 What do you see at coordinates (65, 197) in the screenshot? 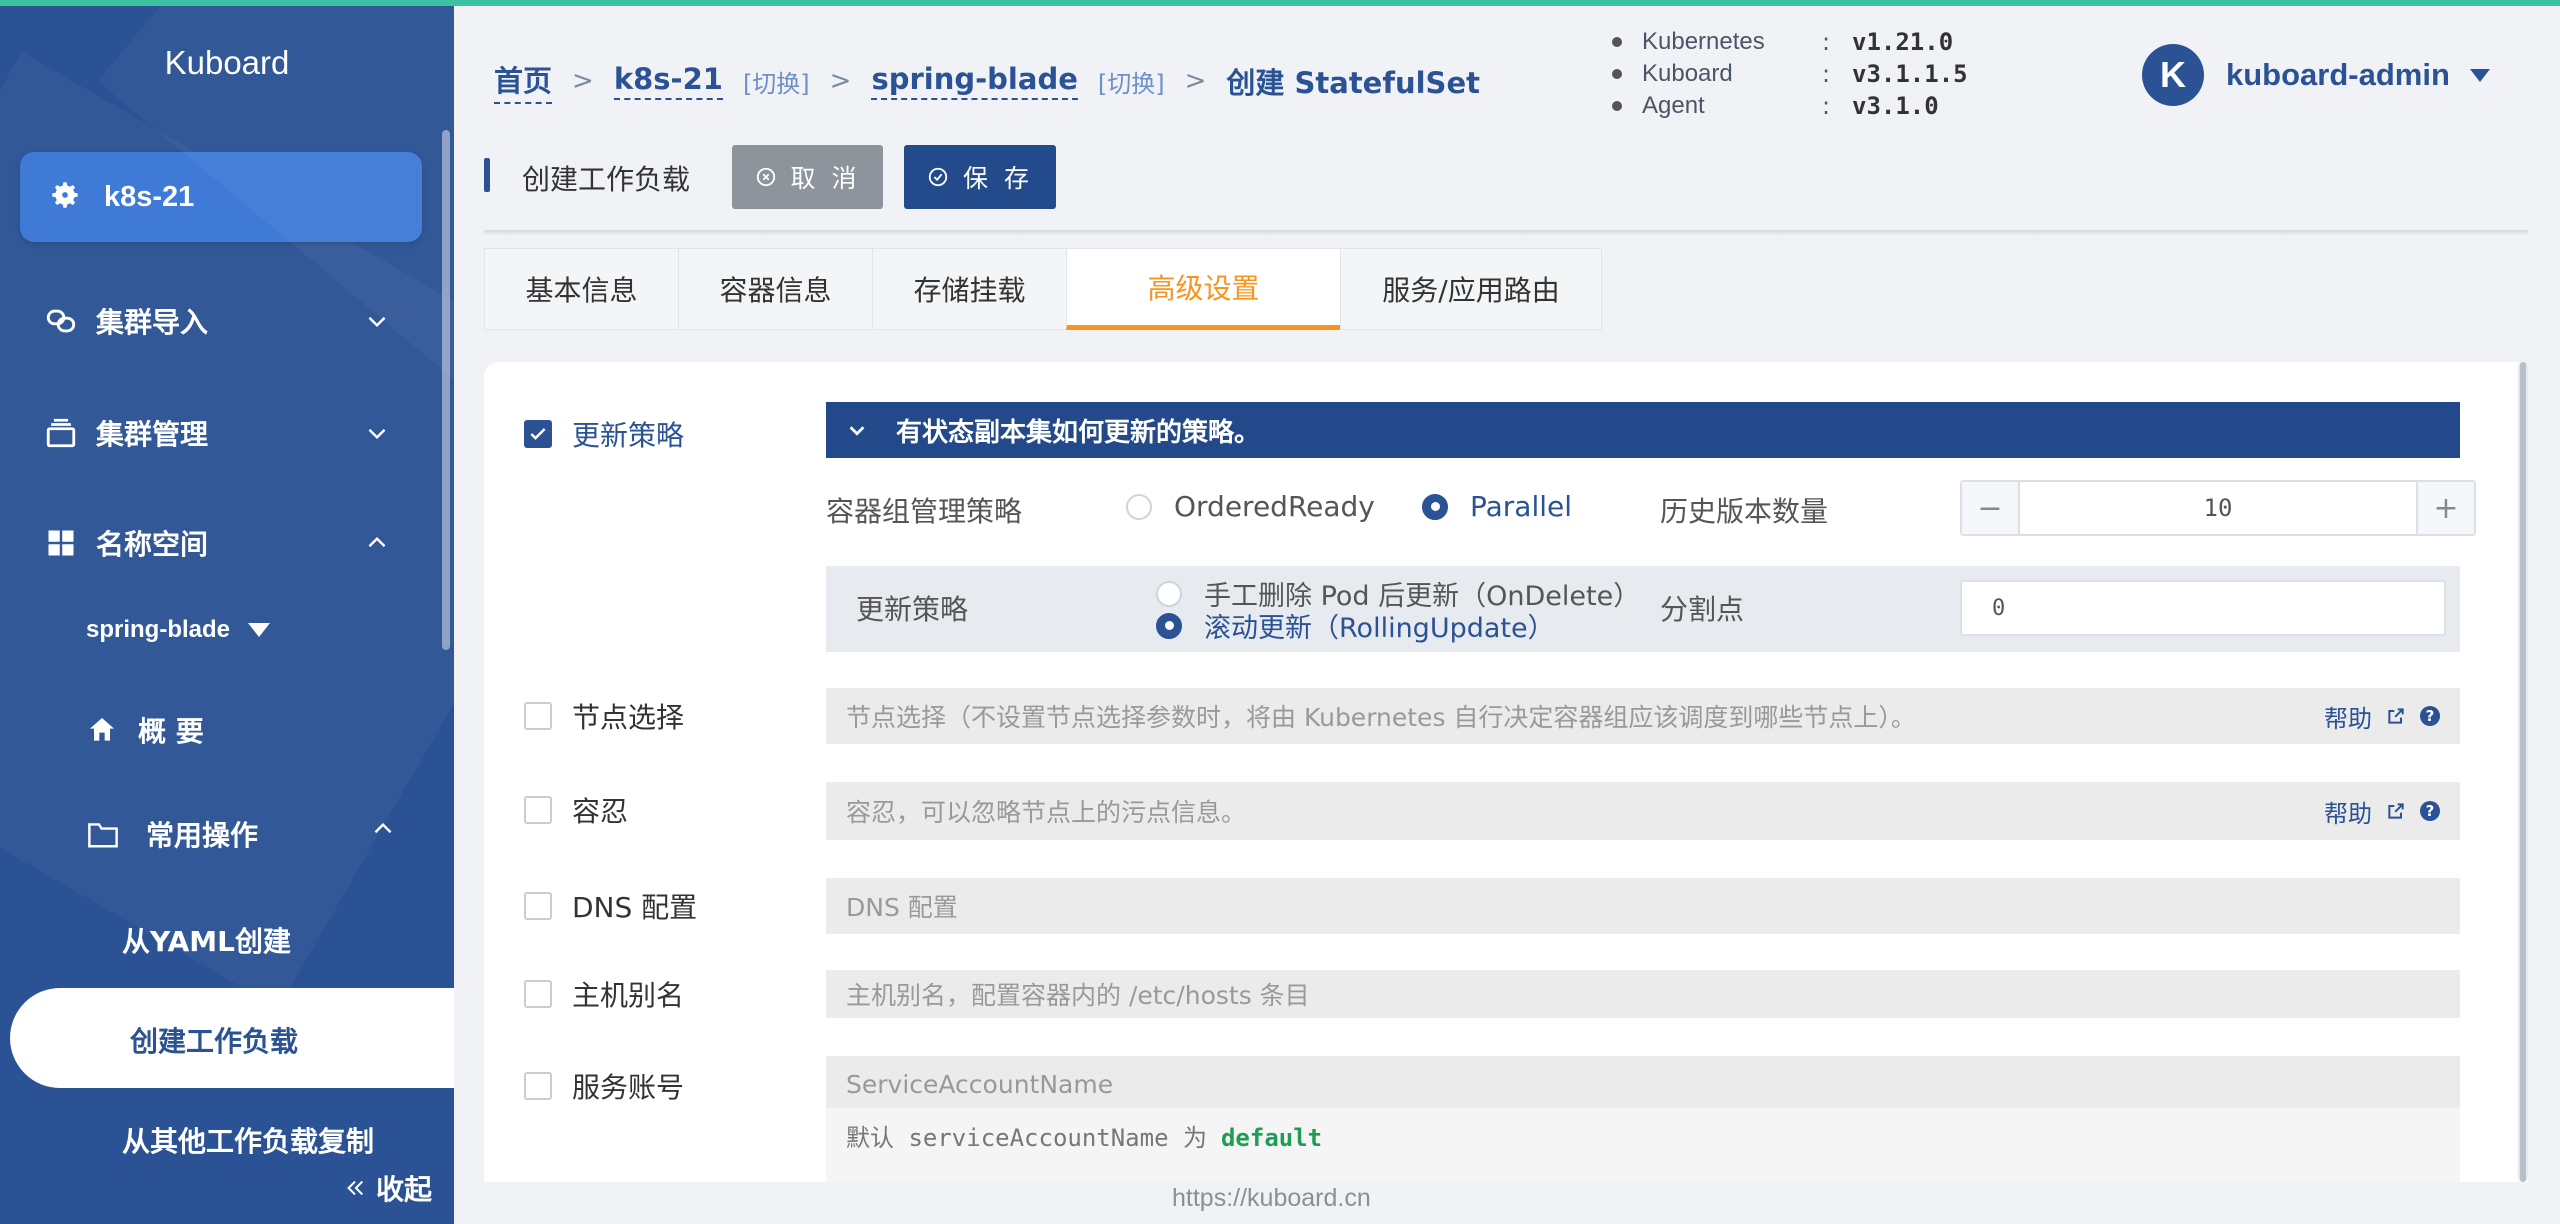
I see `gear-icon` at bounding box center [65, 197].